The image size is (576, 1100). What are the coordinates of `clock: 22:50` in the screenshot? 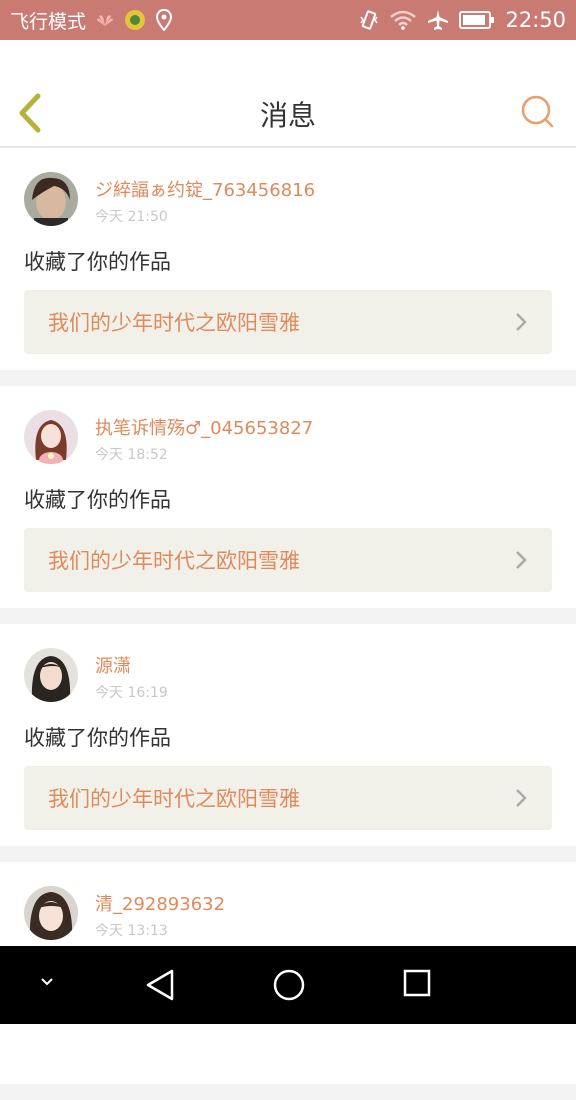 It's located at (535, 20).